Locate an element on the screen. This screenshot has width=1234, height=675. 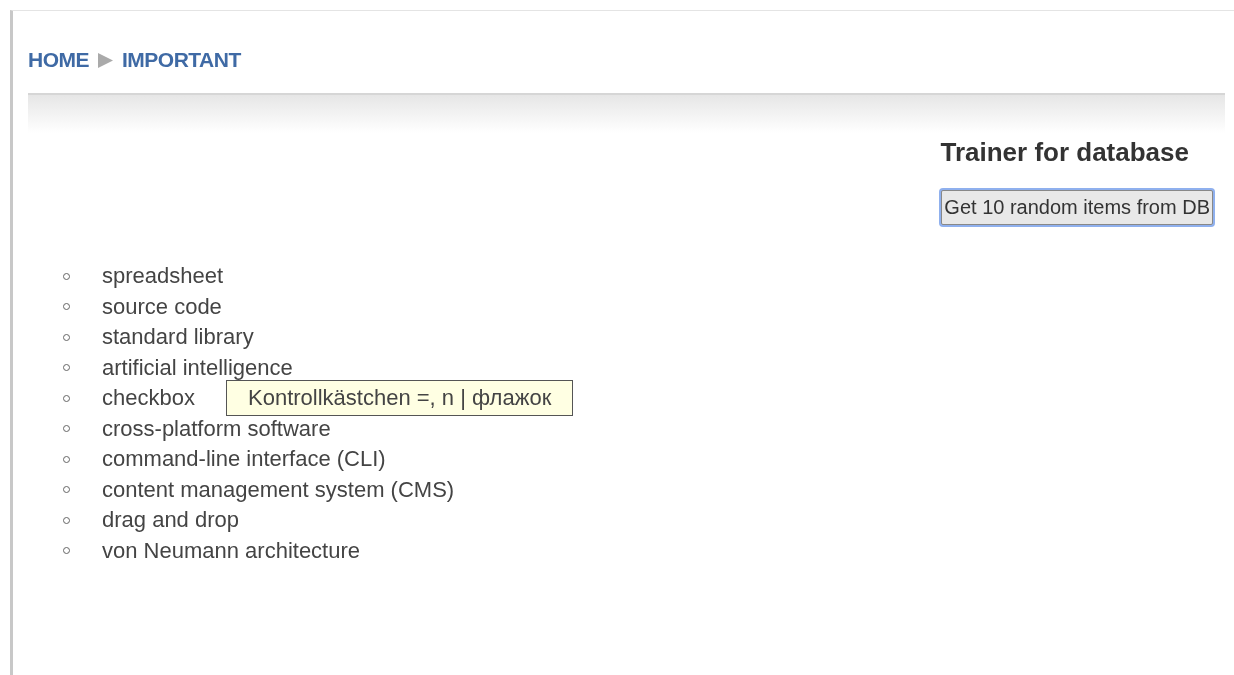
term-item: checkbox is located at coordinates (148, 398).